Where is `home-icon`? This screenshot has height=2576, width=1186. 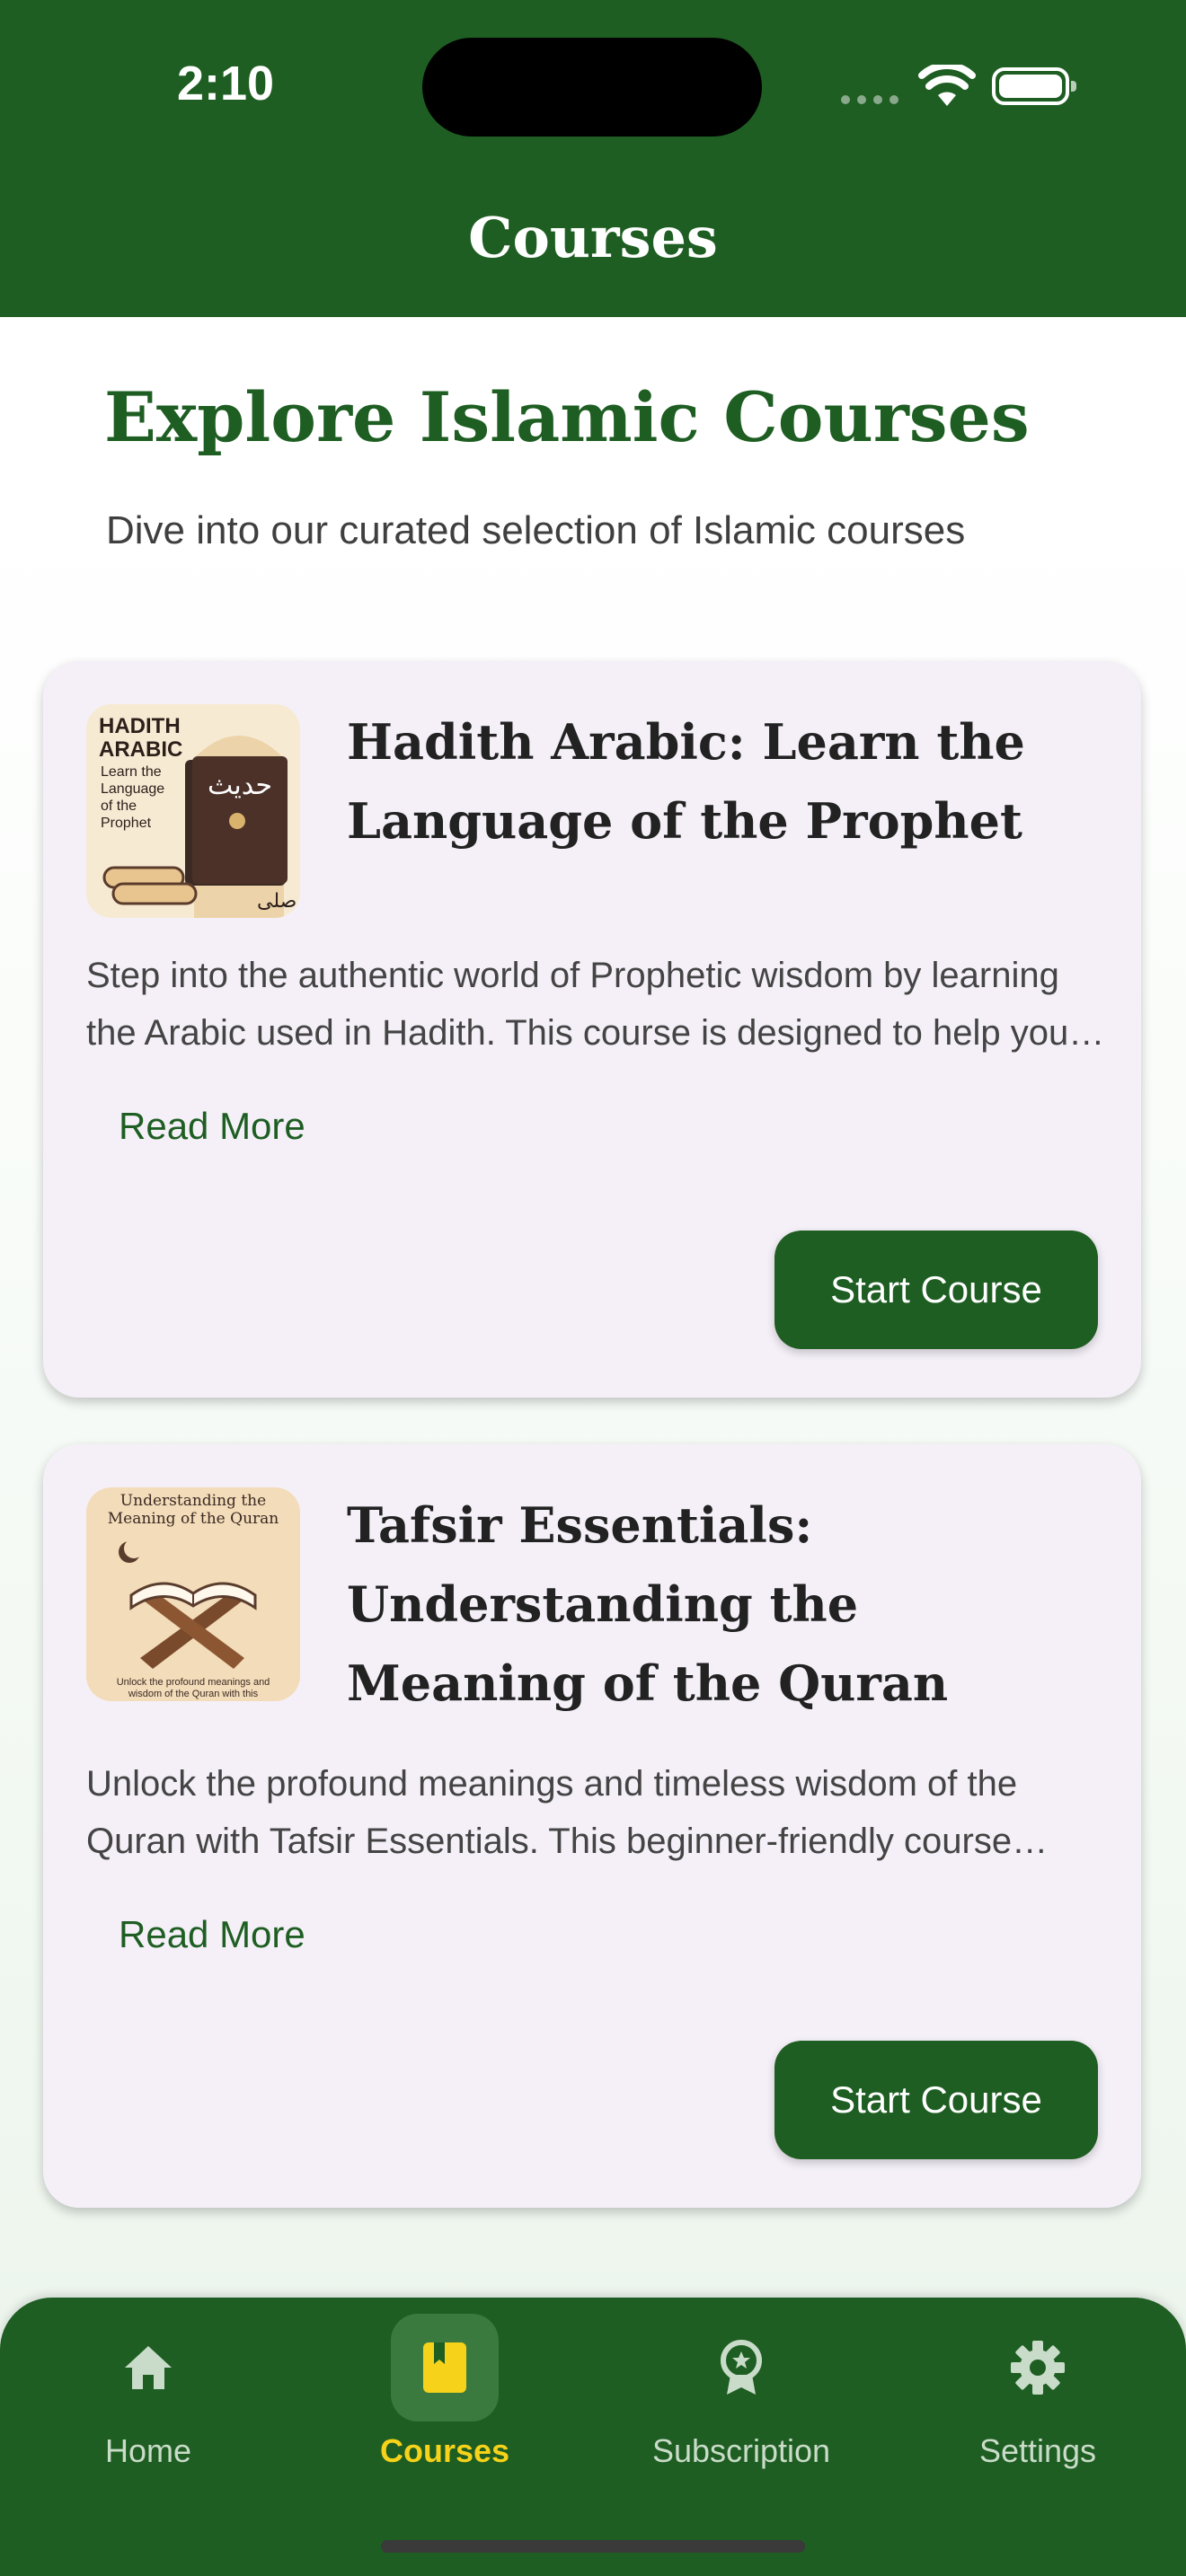
home-icon is located at coordinates (148, 2367).